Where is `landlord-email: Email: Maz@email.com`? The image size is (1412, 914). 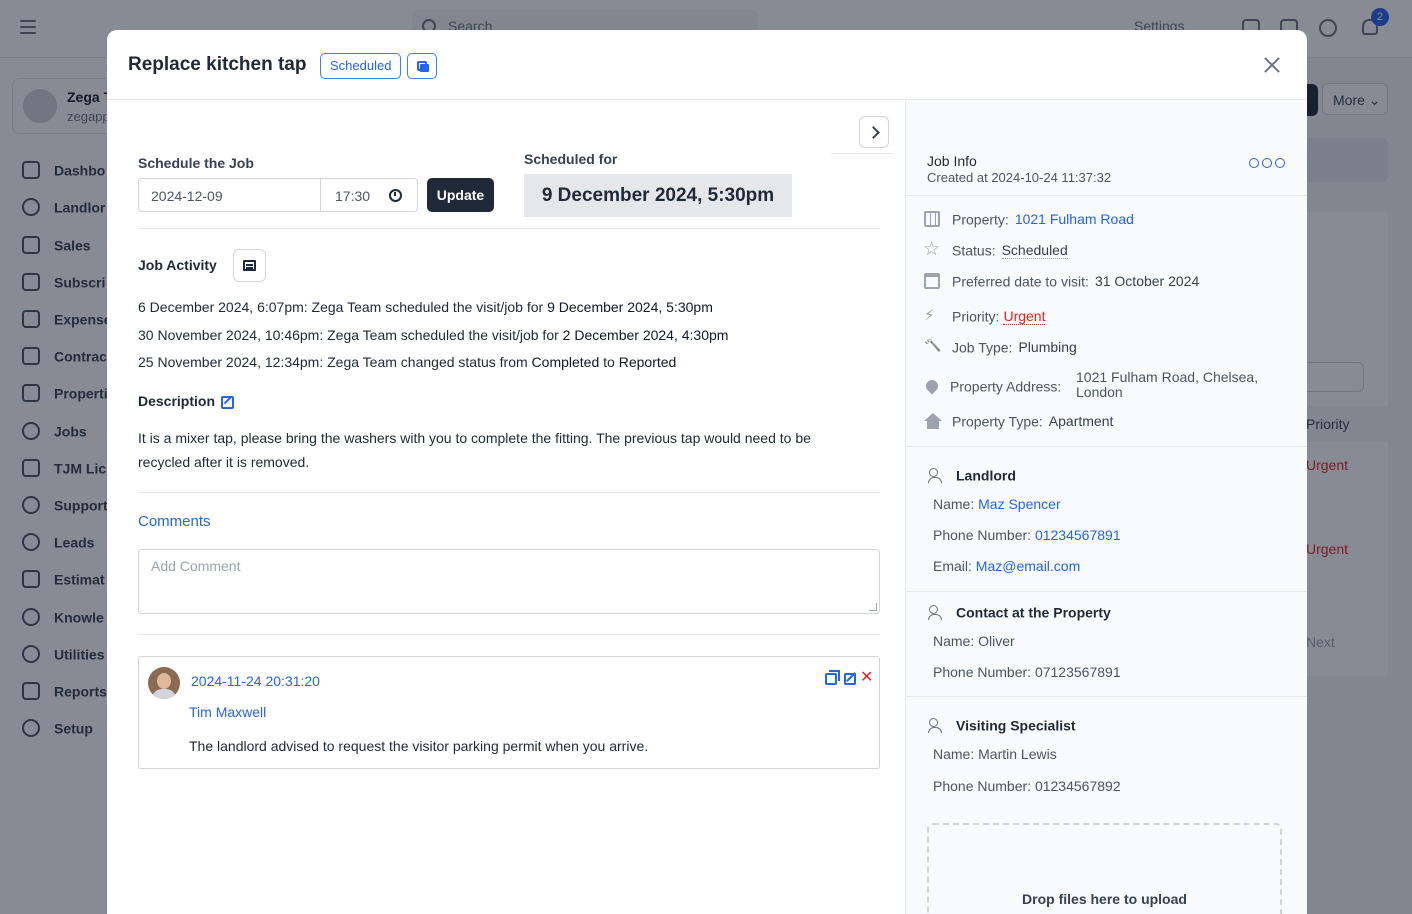
landlord-email: Email: Maz@email.com is located at coordinates (1007, 566).